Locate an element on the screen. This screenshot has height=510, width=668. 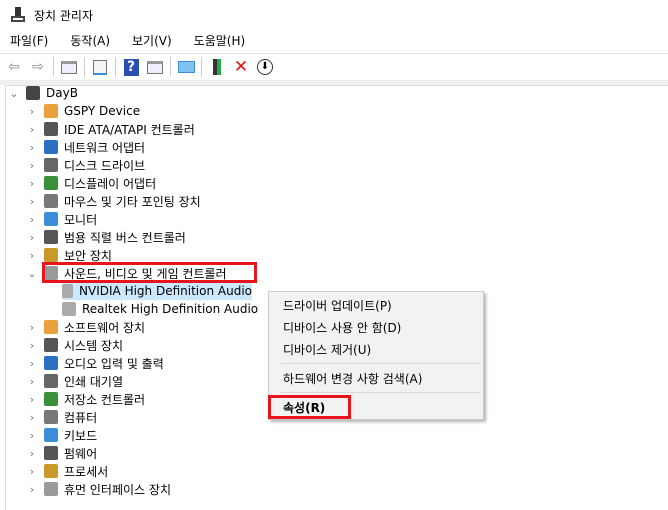
tree-item-label: 범용 직렬 버스 컨트롤러 is located at coordinates (125, 237).